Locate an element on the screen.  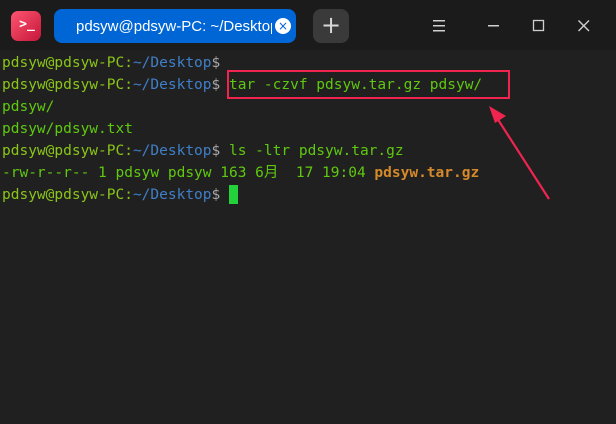
close-button is located at coordinates (584, 26).